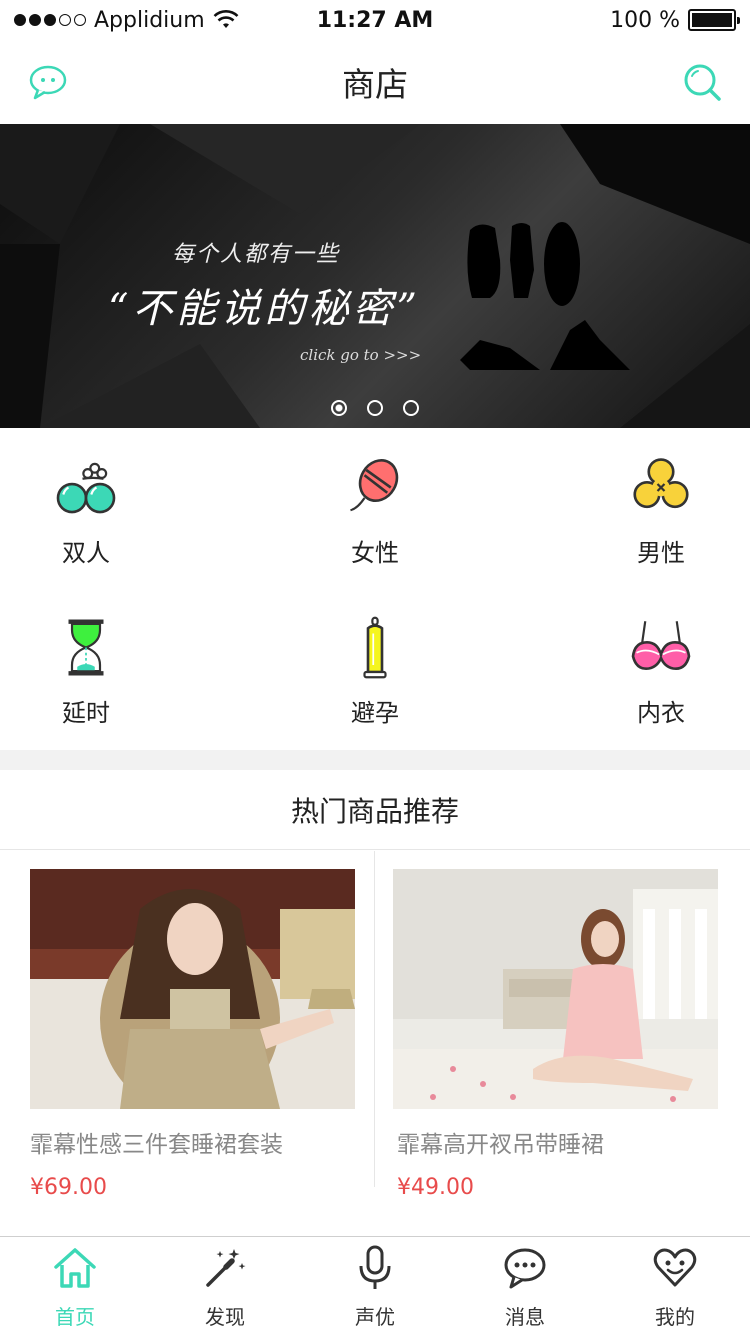  I want to click on tab-voice-actor: 声优, so click(375, 1285).